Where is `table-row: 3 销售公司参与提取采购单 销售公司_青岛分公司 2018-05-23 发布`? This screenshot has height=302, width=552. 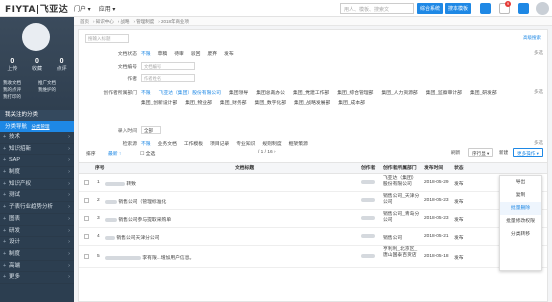
table-row: 3 销售公司参与提取采购单 销售公司_青岛分公司 2018-05-23 发布 is located at coordinates (313, 219).